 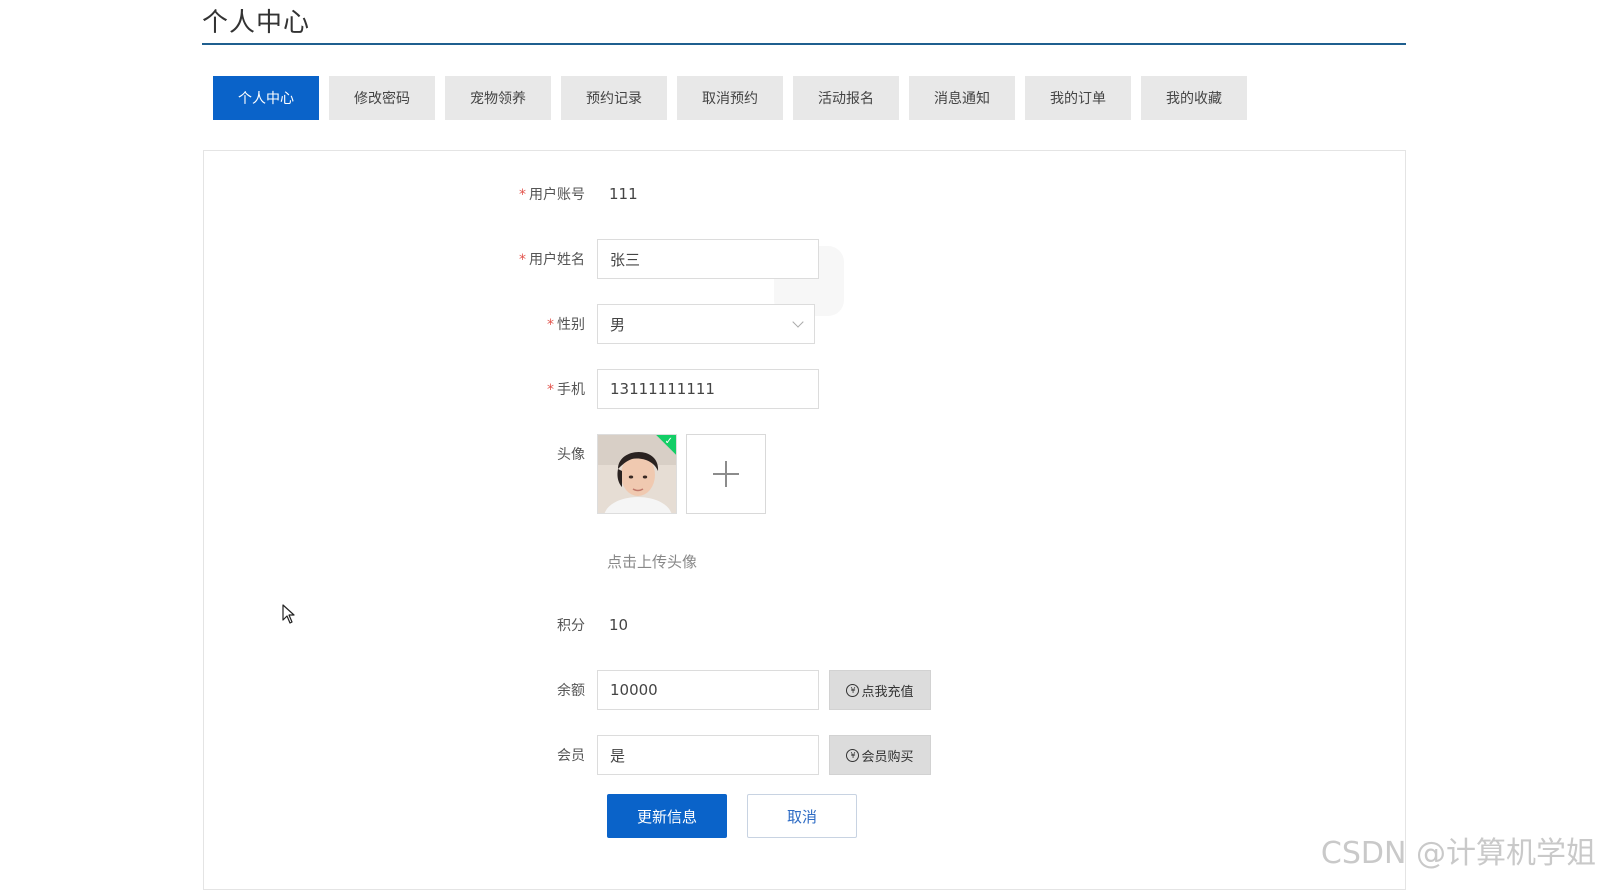 What do you see at coordinates (880, 690) in the screenshot?
I see `recharge-button: ¥ 点我充值` at bounding box center [880, 690].